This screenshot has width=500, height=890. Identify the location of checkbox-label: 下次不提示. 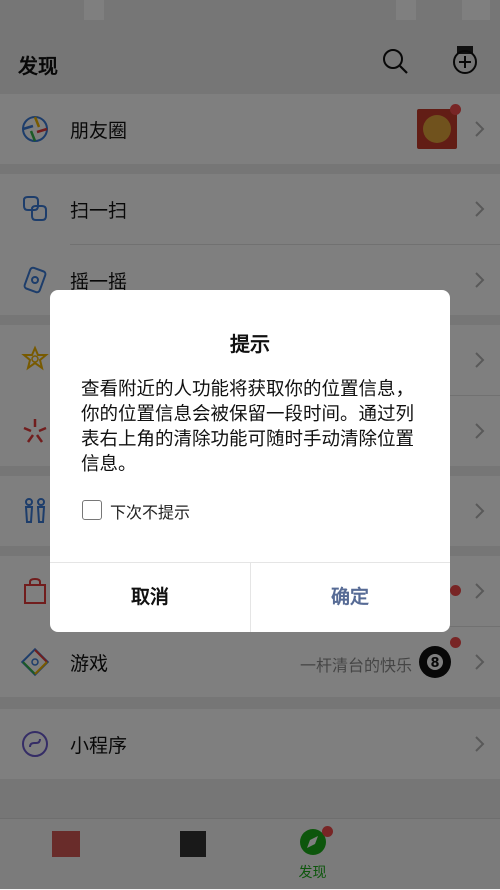
(150, 511).